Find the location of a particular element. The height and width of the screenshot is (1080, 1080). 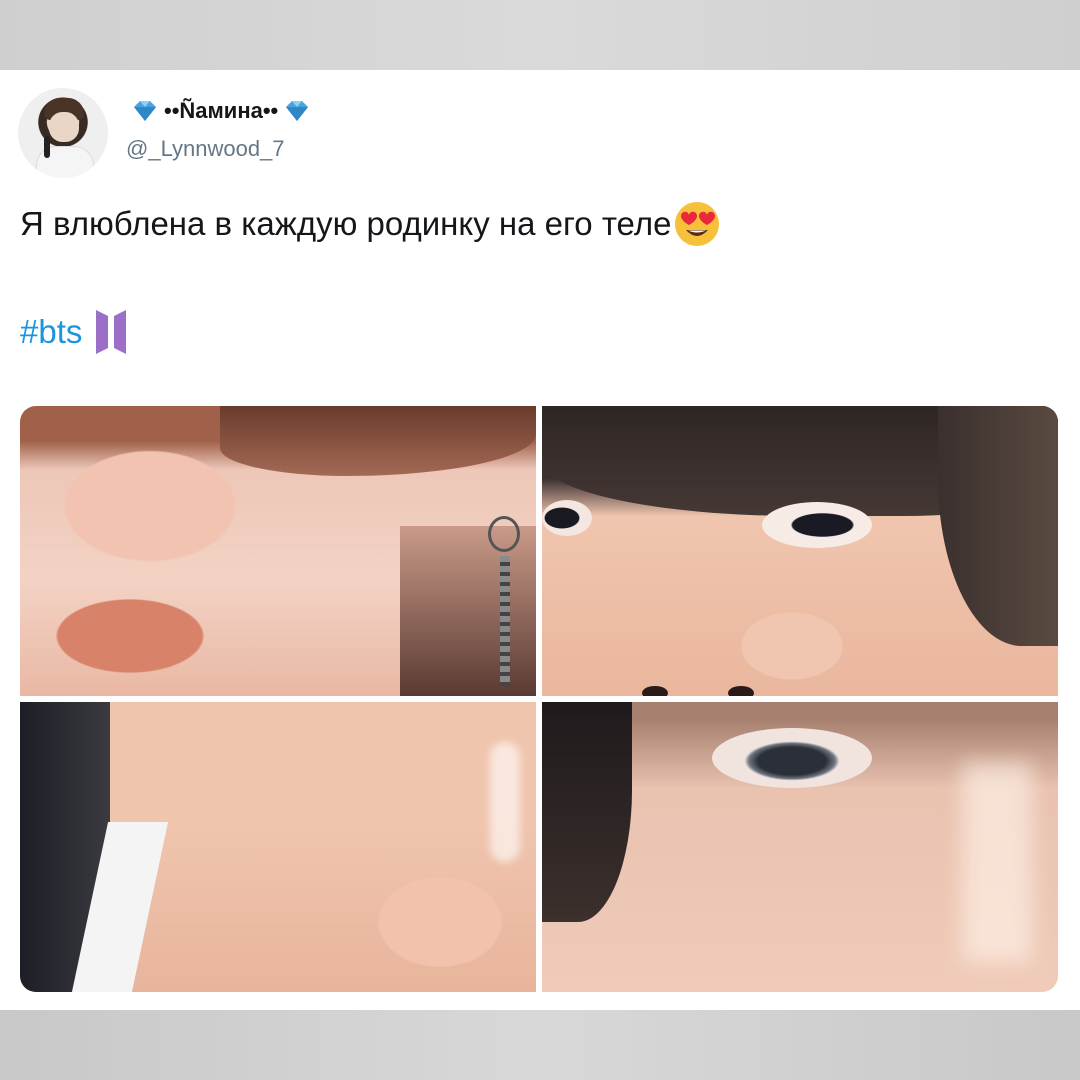

avatar is located at coordinates (63, 133).